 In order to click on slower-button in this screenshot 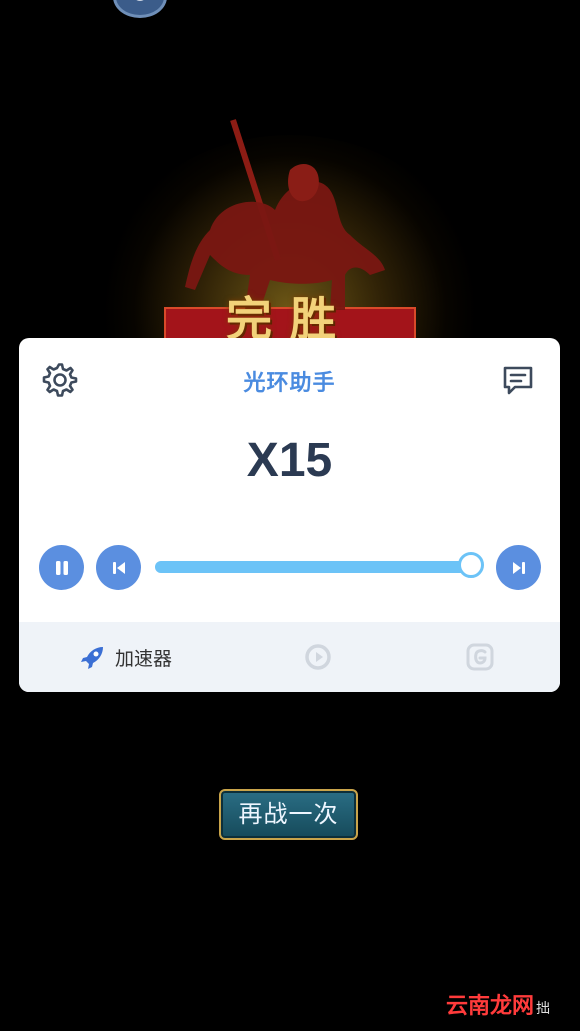, I will do `click(118, 567)`.